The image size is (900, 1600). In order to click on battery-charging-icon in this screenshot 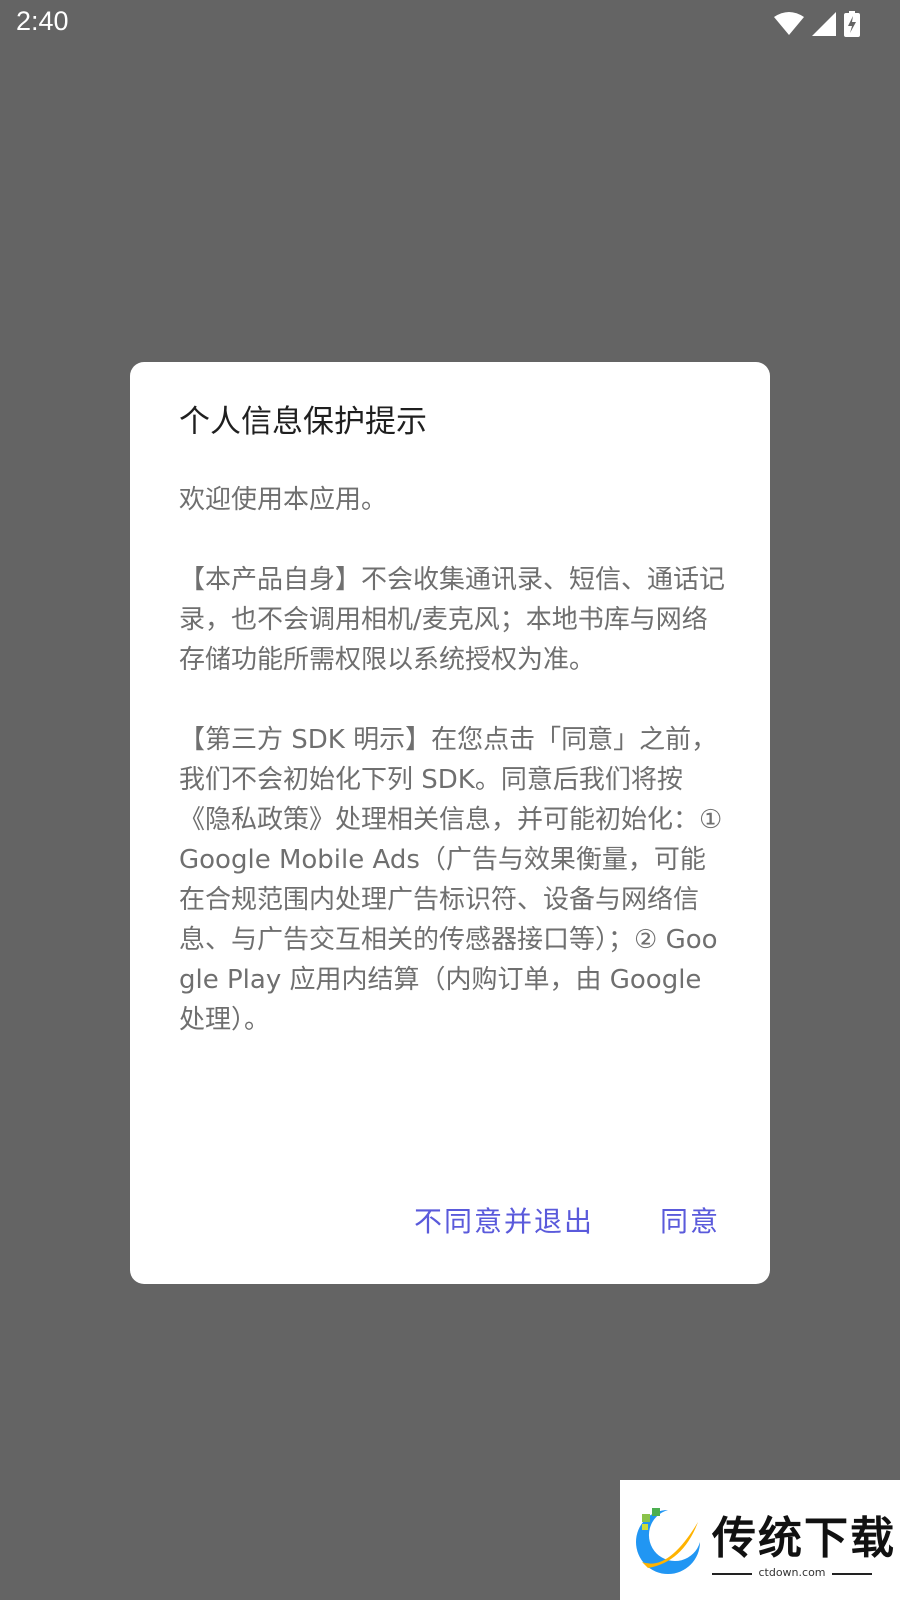, I will do `click(852, 24)`.